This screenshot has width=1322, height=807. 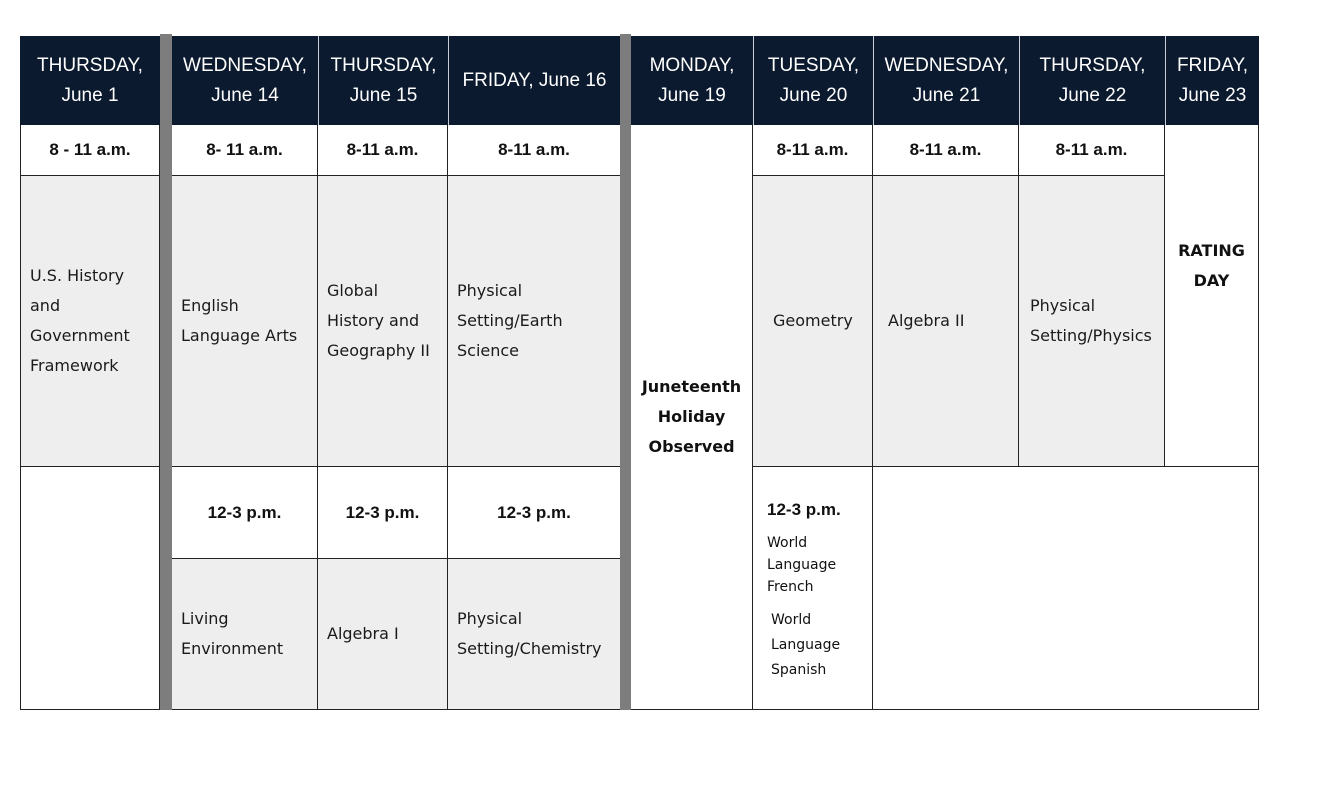 I want to click on time-june-20-afternoon: 12-3 p.m., so click(x=804, y=509).